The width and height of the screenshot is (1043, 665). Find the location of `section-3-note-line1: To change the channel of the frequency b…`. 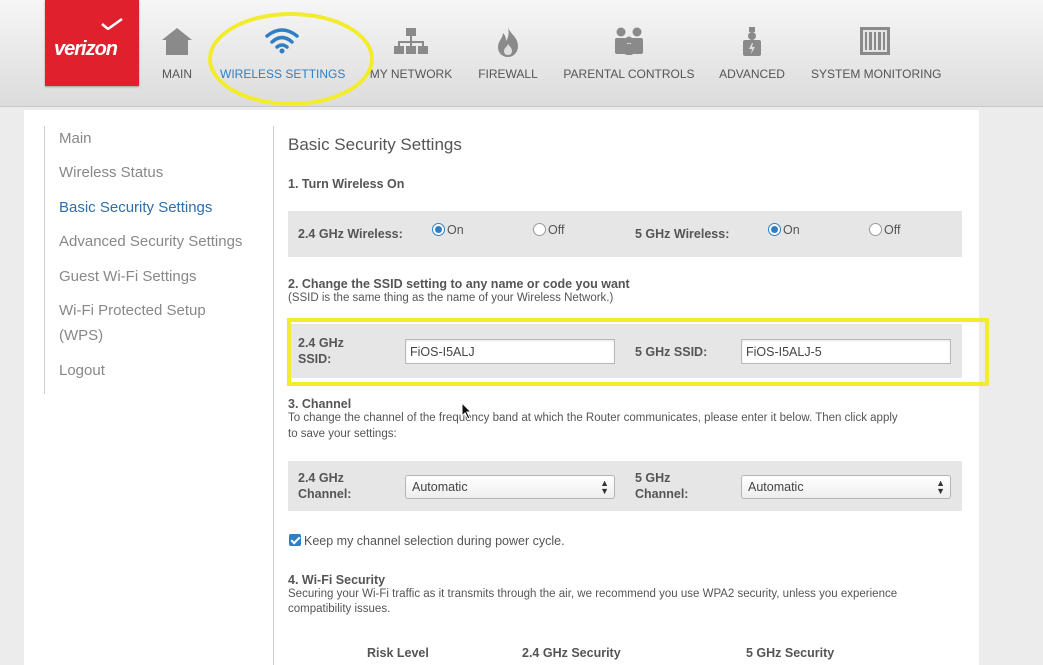

section-3-note-line1: To change the channel of the frequency b… is located at coordinates (593, 418).